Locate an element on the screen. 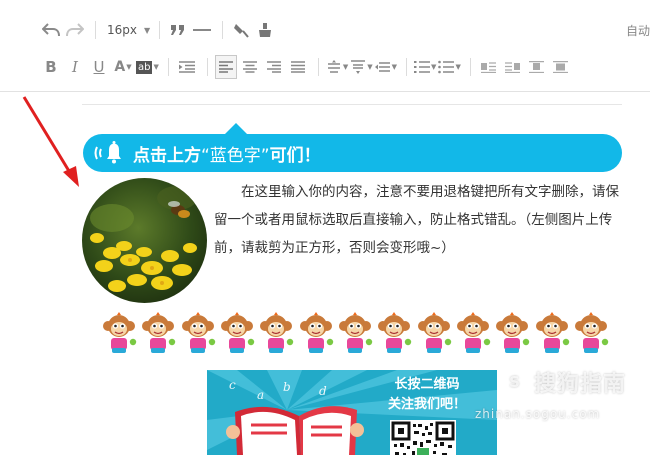  image-float-left-button is located at coordinates (489, 67).